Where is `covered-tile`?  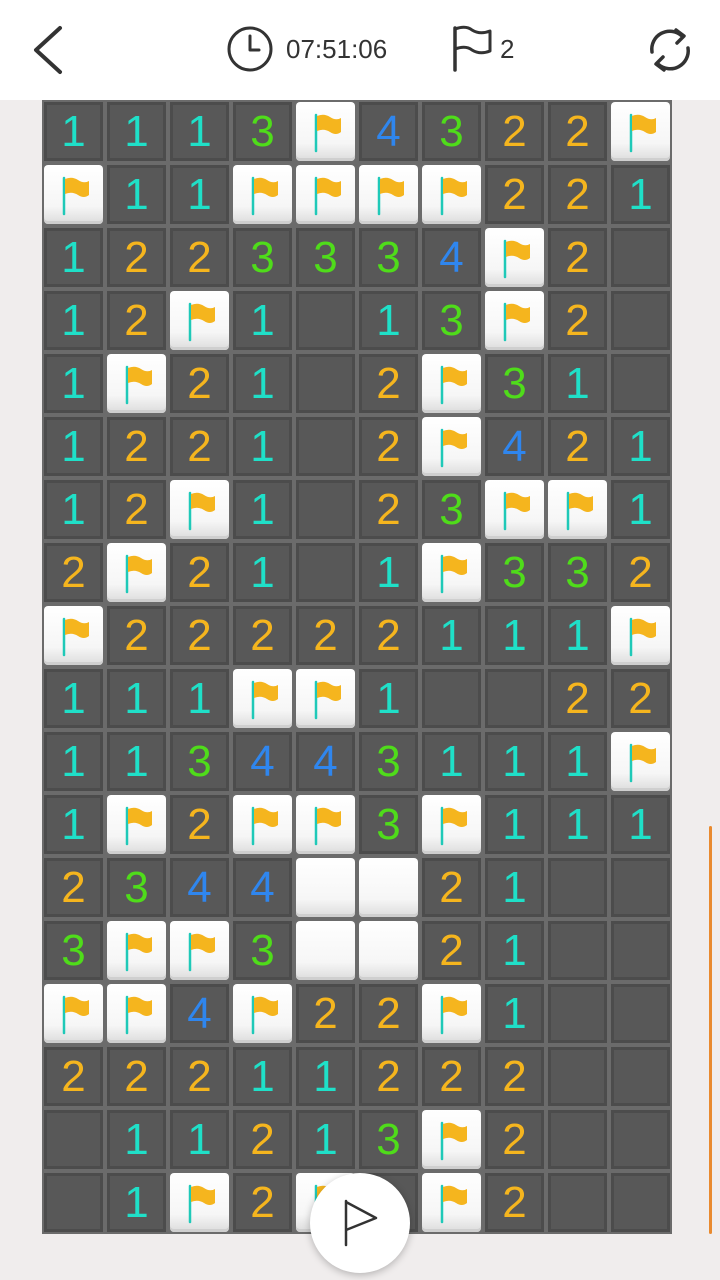
covered-tile is located at coordinates (325, 950).